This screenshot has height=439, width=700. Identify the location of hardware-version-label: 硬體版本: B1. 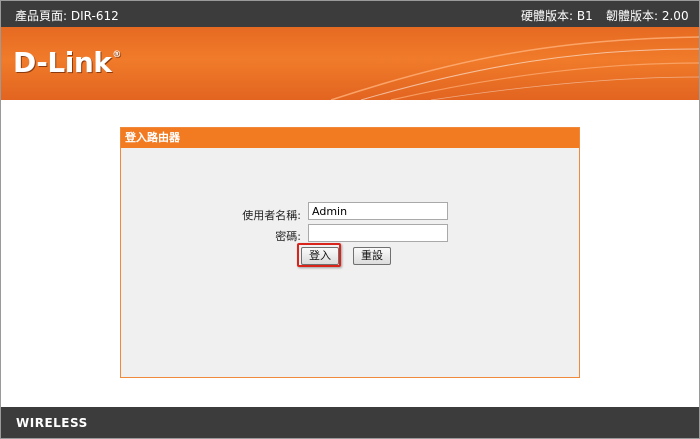
(557, 16).